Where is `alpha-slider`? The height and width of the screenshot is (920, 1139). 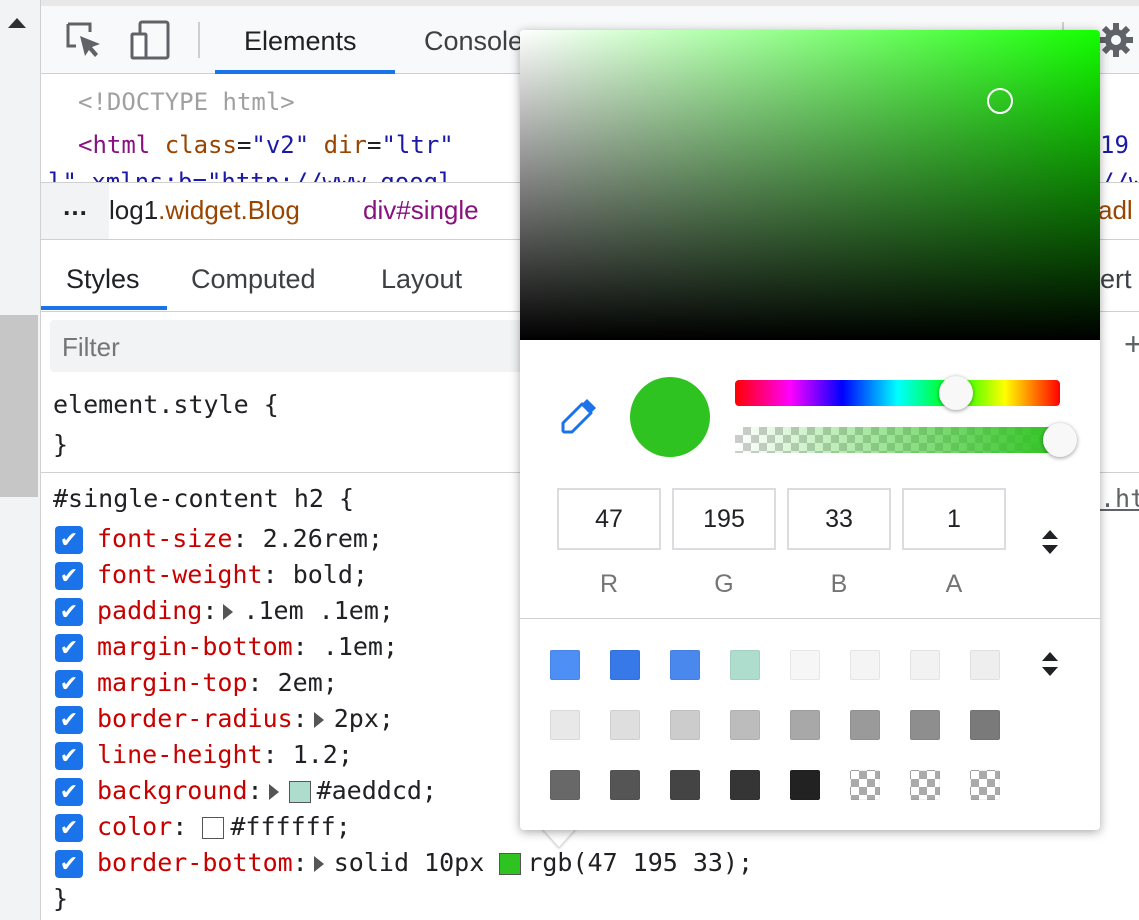 alpha-slider is located at coordinates (897, 440).